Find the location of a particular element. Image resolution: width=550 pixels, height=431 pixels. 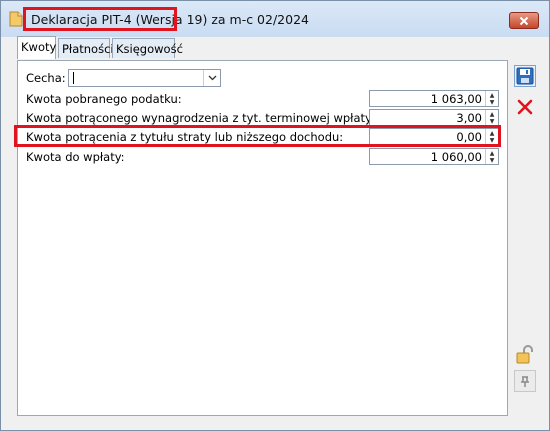

close-icon is located at coordinates (524, 20).